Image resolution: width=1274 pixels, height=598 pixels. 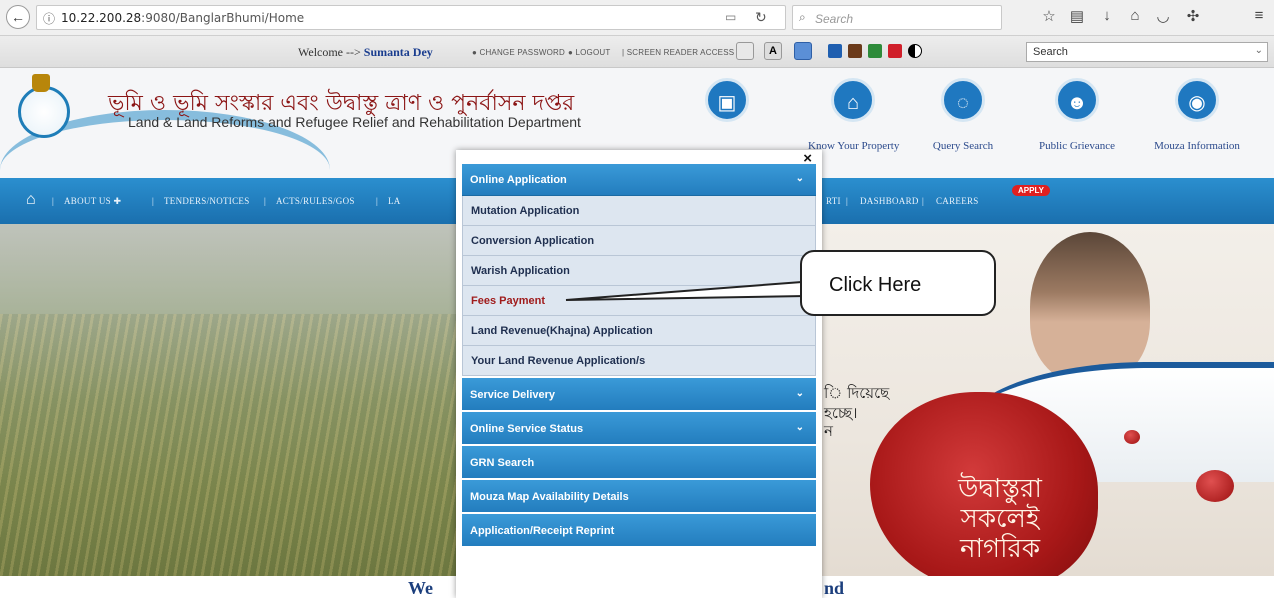 I want to click on quick-link-know-property: ⌂ Know Your Property, so click(x=853, y=115).